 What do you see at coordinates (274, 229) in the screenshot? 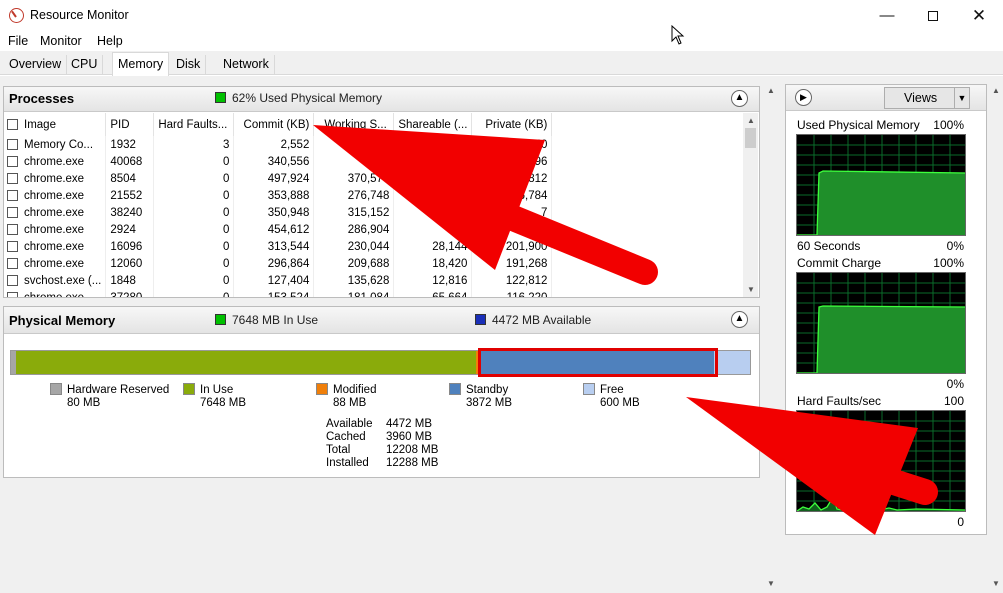
I see `cell-commit: 454,612` at bounding box center [274, 229].